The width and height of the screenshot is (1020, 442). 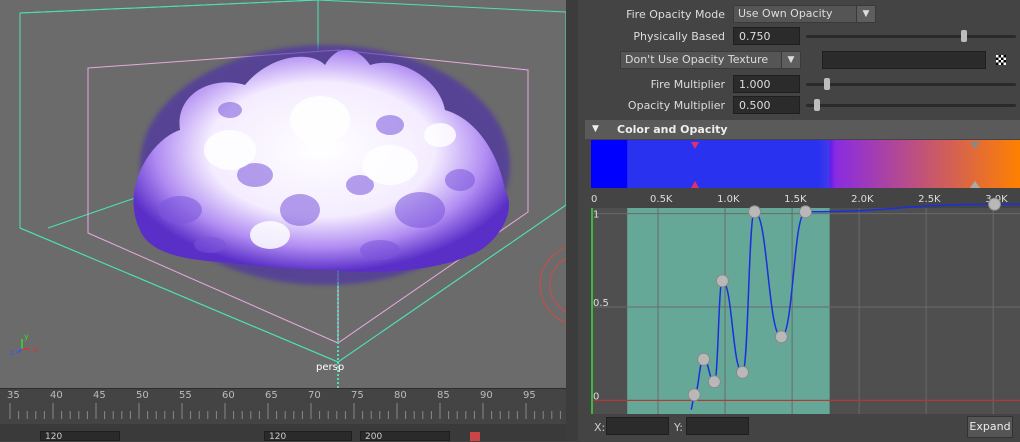 What do you see at coordinates (802, 129) in the screenshot?
I see `section-header-color-opacity: ▼ Color and Opacity` at bounding box center [802, 129].